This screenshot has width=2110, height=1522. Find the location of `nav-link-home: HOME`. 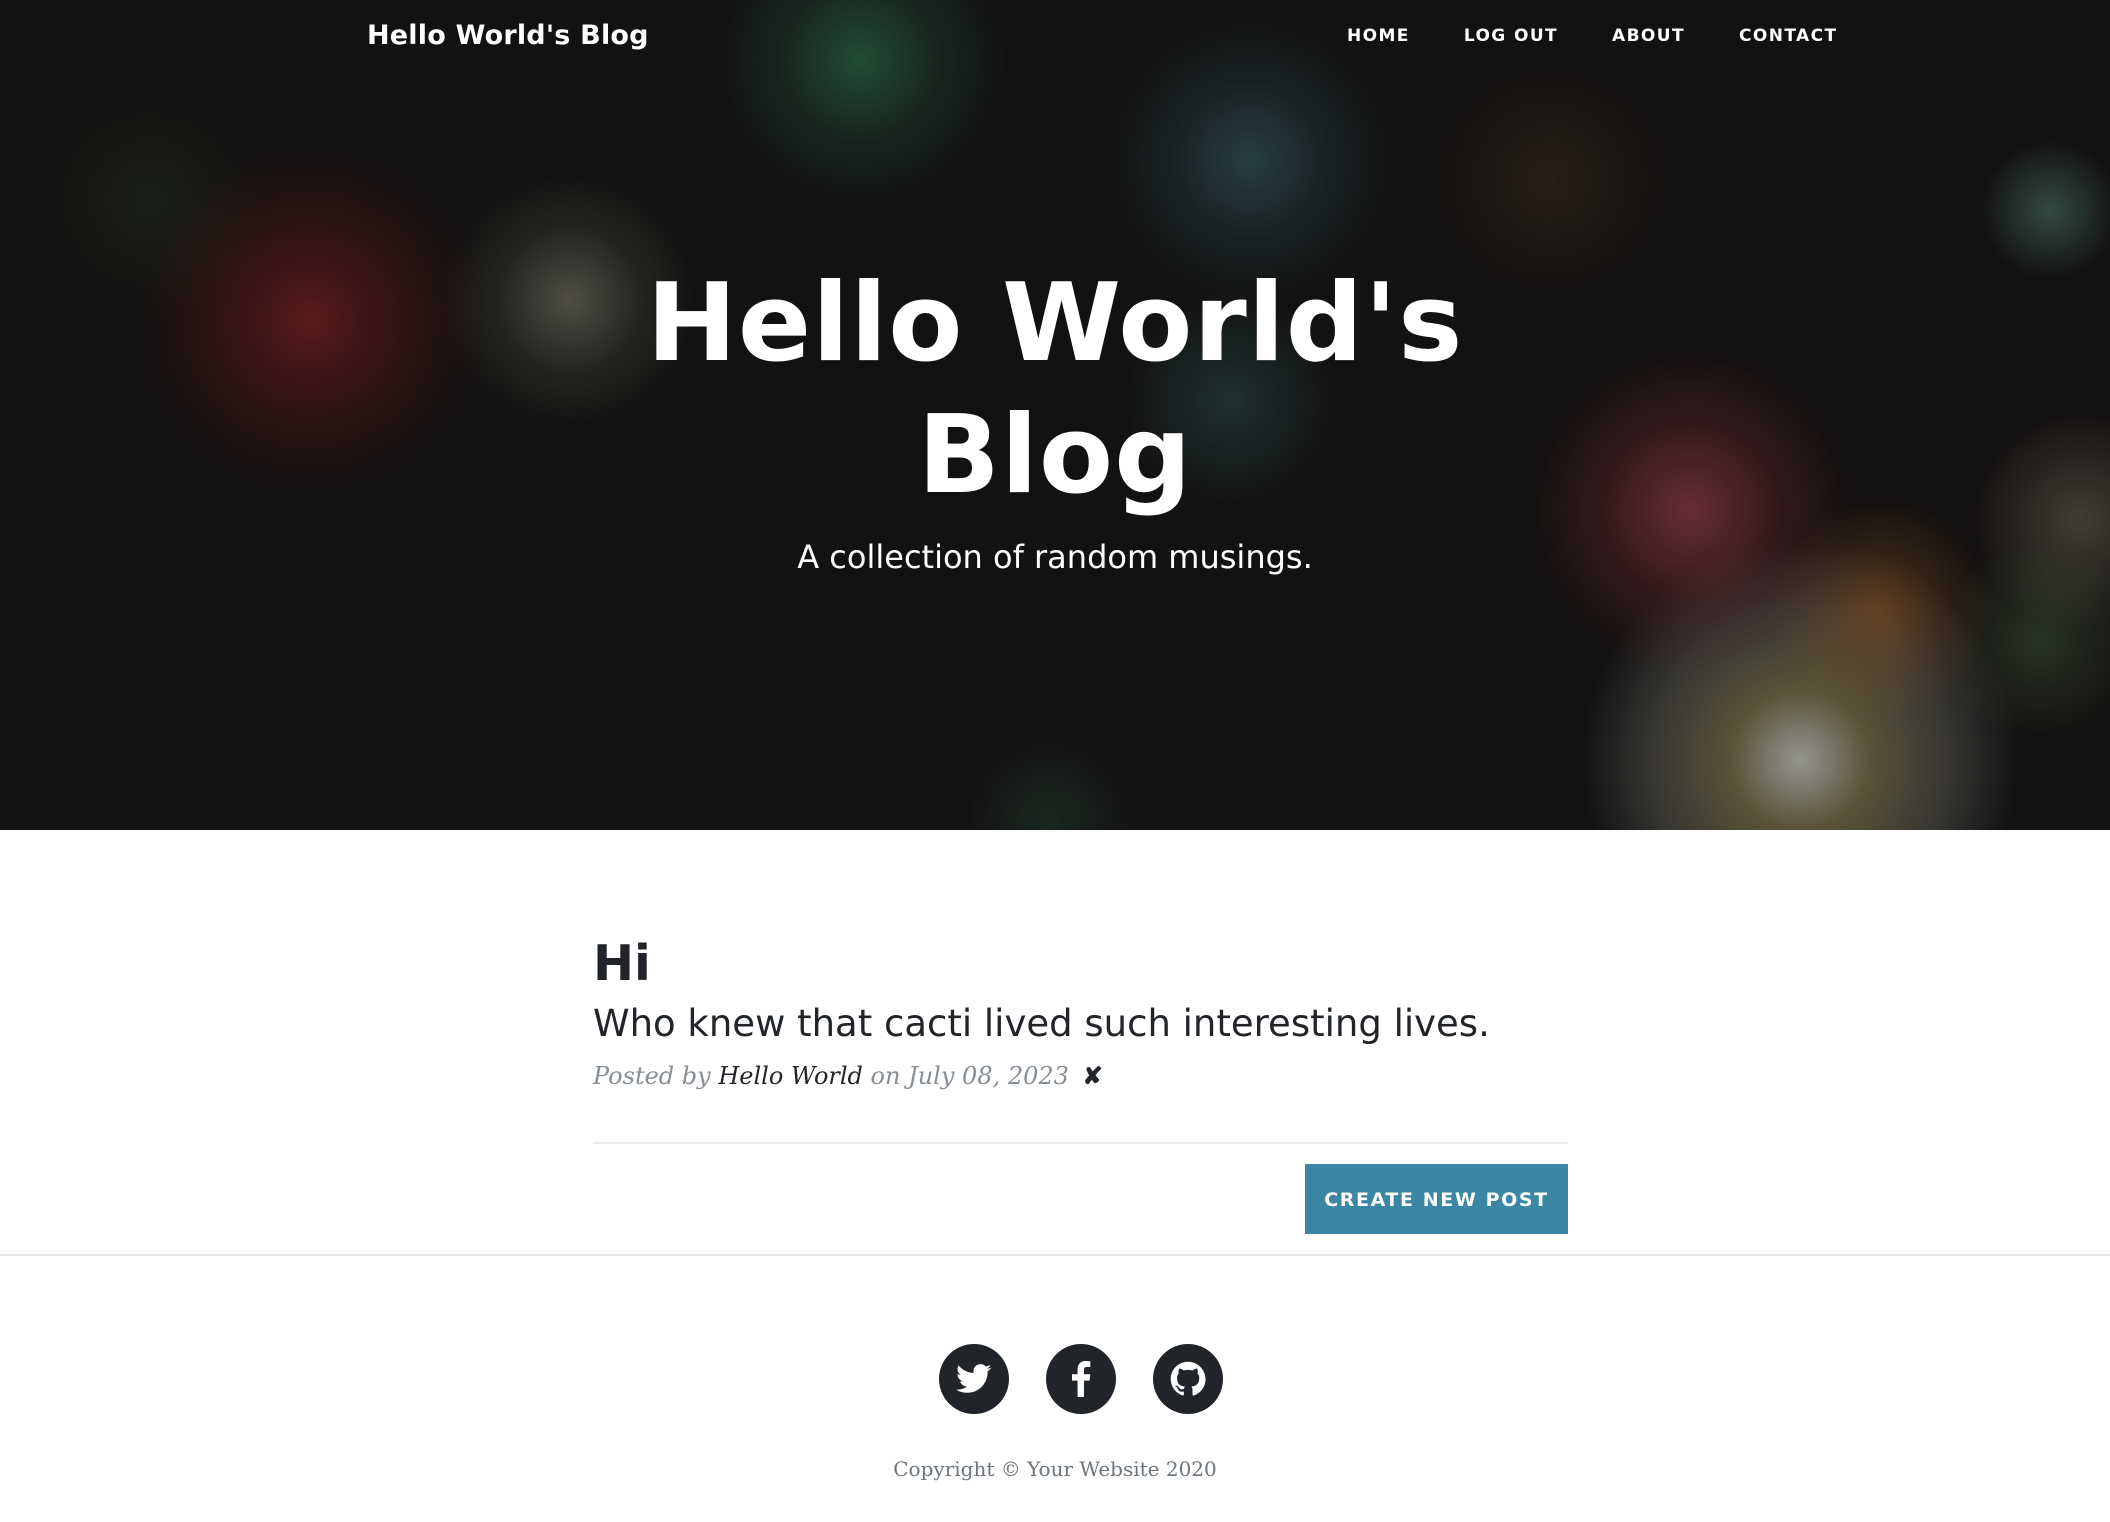

nav-link-home: HOME is located at coordinates (1378, 36).